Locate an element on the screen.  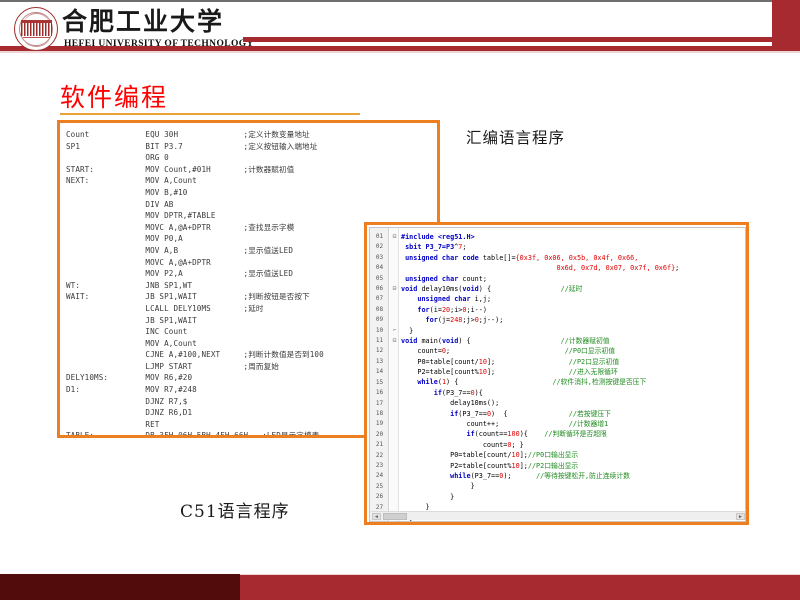
page-title: 软件编程 is located at coordinates (114, 97).